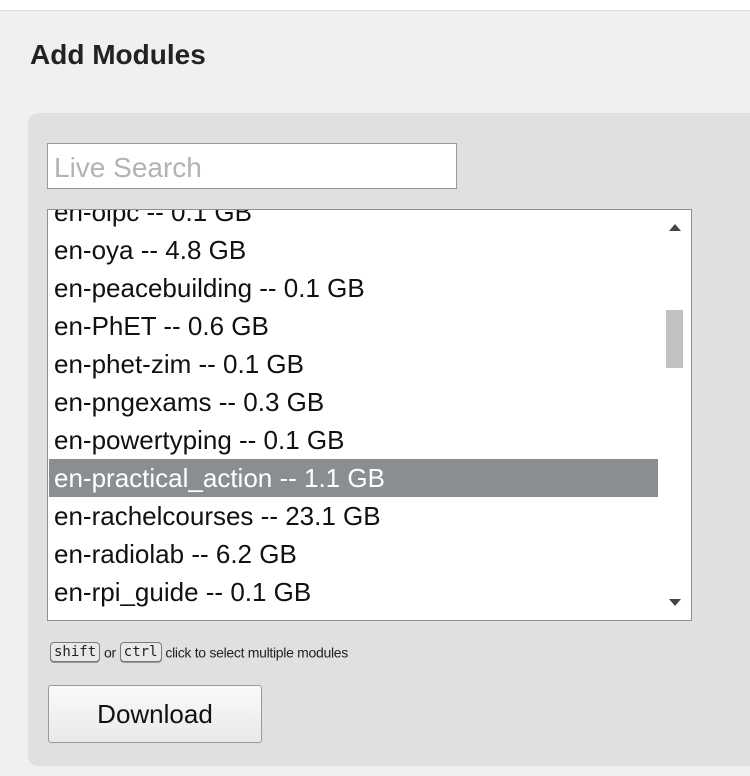 This screenshot has height=776, width=750. What do you see at coordinates (353, 220) in the screenshot?
I see `module-option: en-olpc -- 0.1 GB` at bounding box center [353, 220].